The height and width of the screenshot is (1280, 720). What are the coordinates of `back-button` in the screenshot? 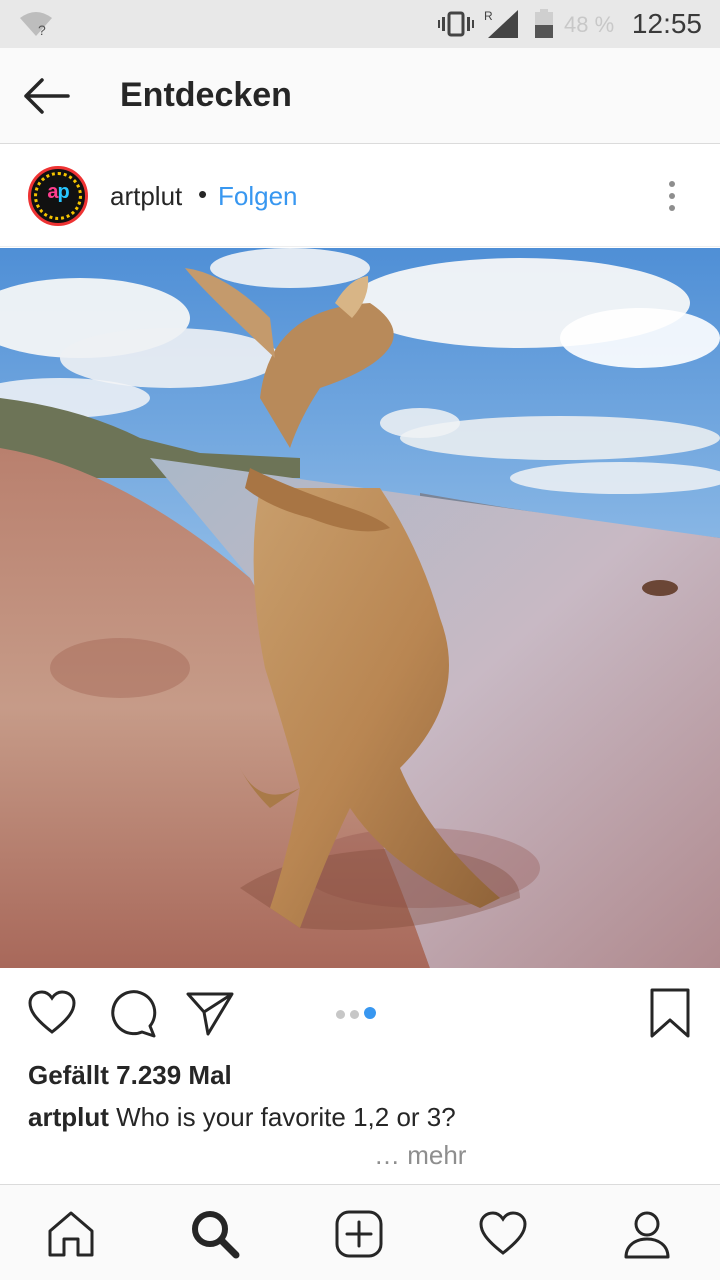 It's located at (48, 96).